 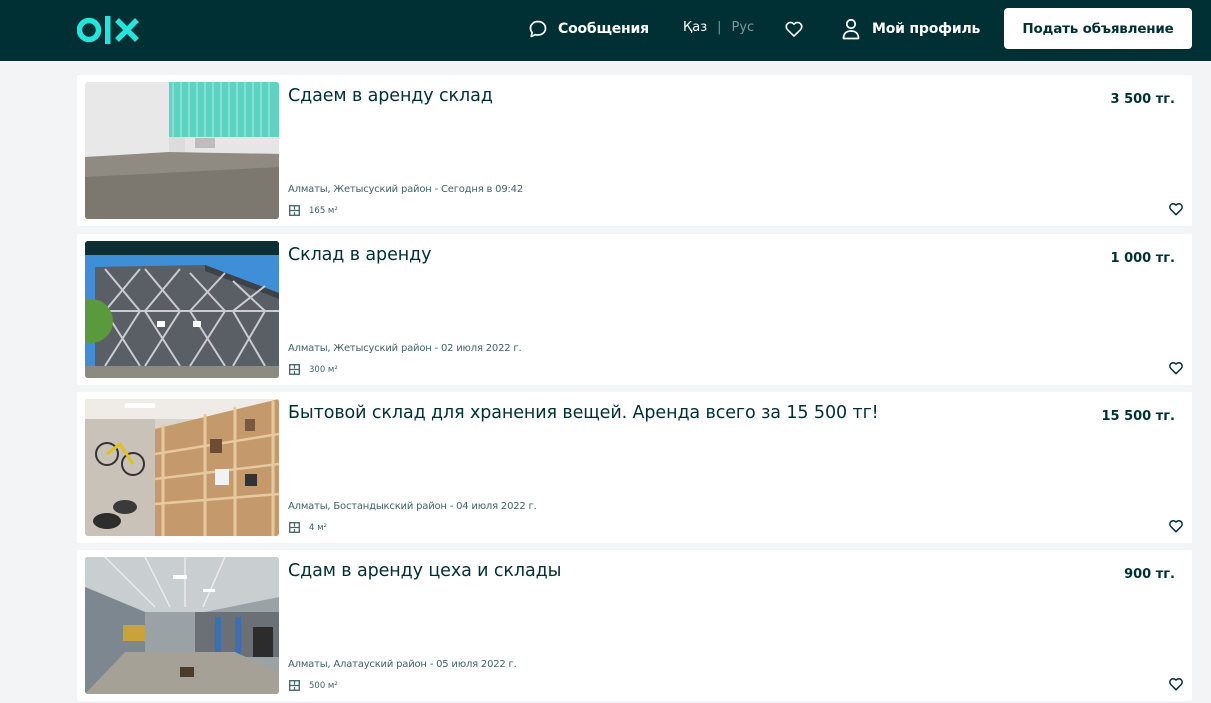 I want to click on listing-area-value: 4 м², so click(x=318, y=527).